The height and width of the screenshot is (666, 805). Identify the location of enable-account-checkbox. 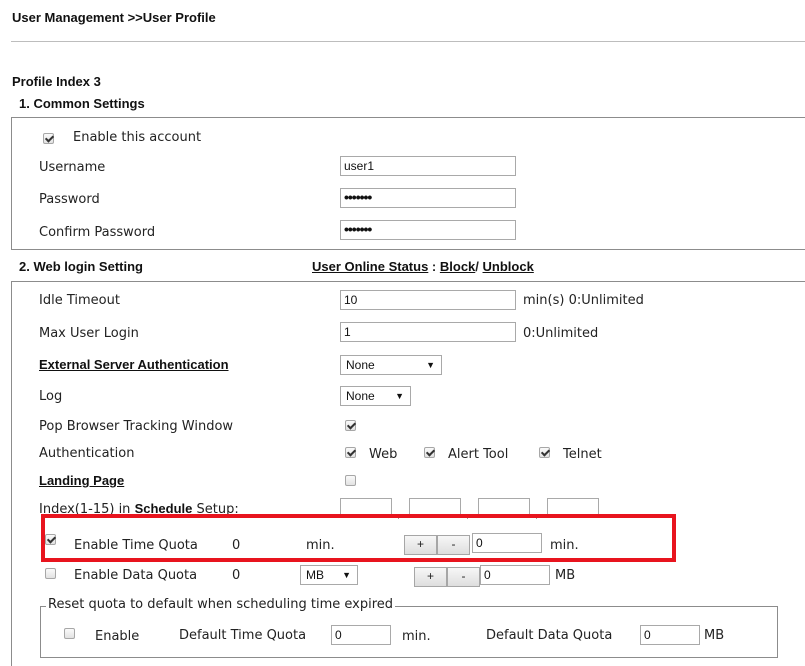
(48, 138).